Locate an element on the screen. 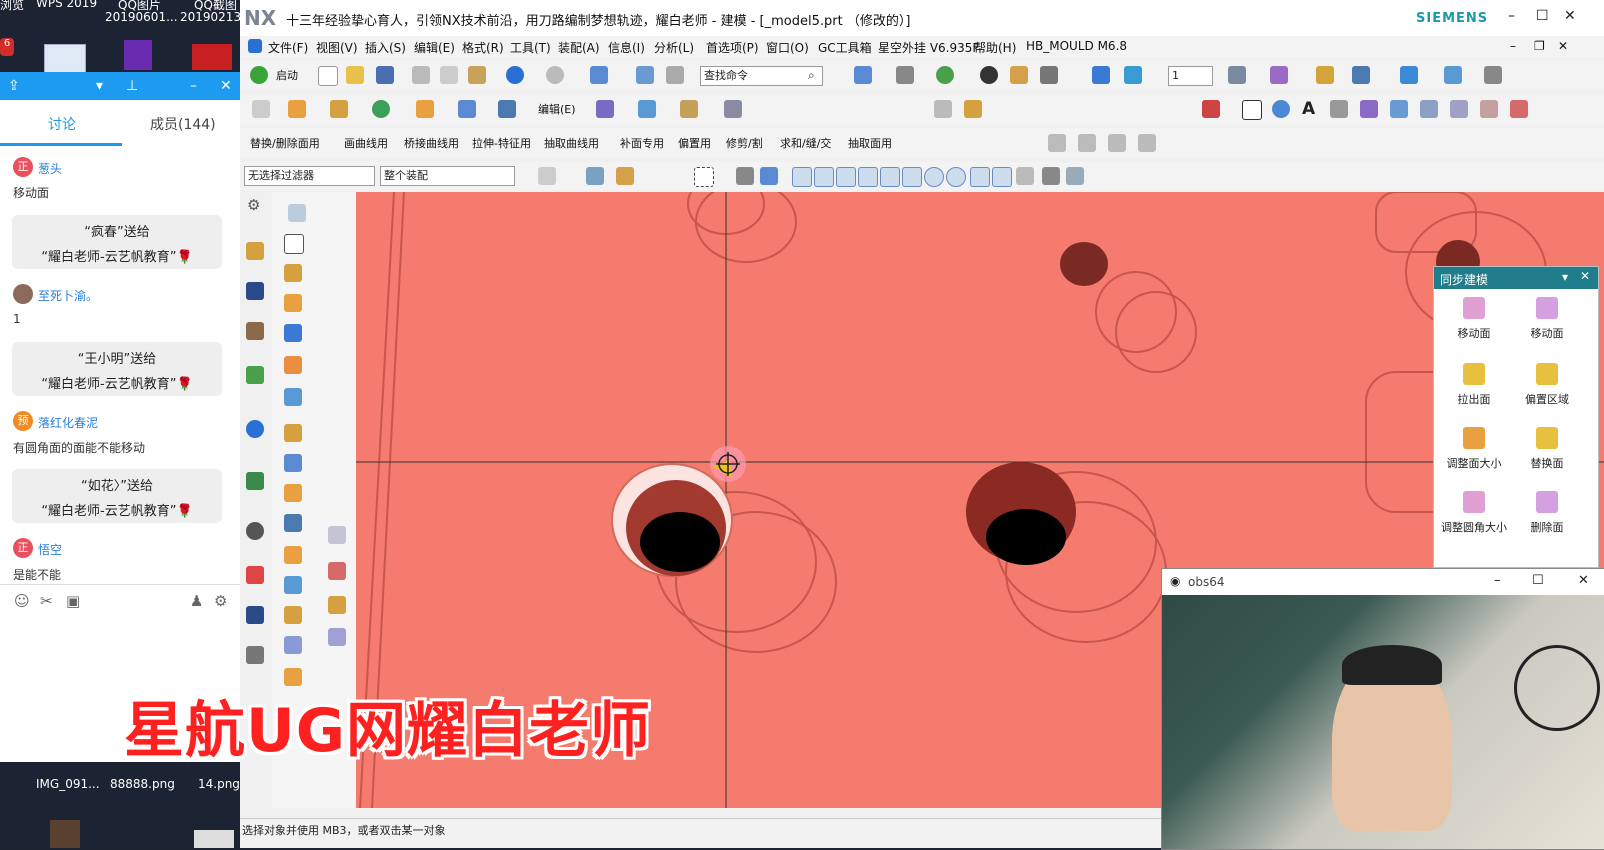  snap-control-icon is located at coordinates (846, 177).